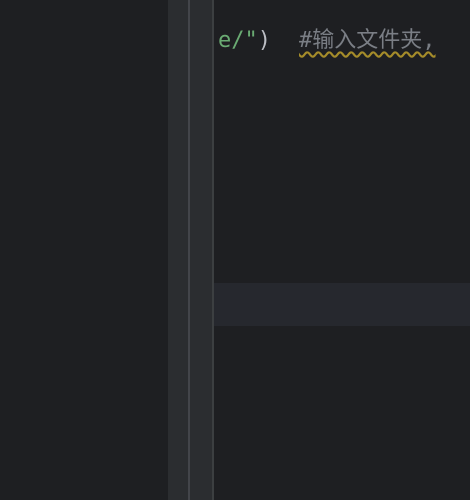 Image resolution: width=470 pixels, height=500 pixels. What do you see at coordinates (342, 304) in the screenshot?
I see `current-line-highlight` at bounding box center [342, 304].